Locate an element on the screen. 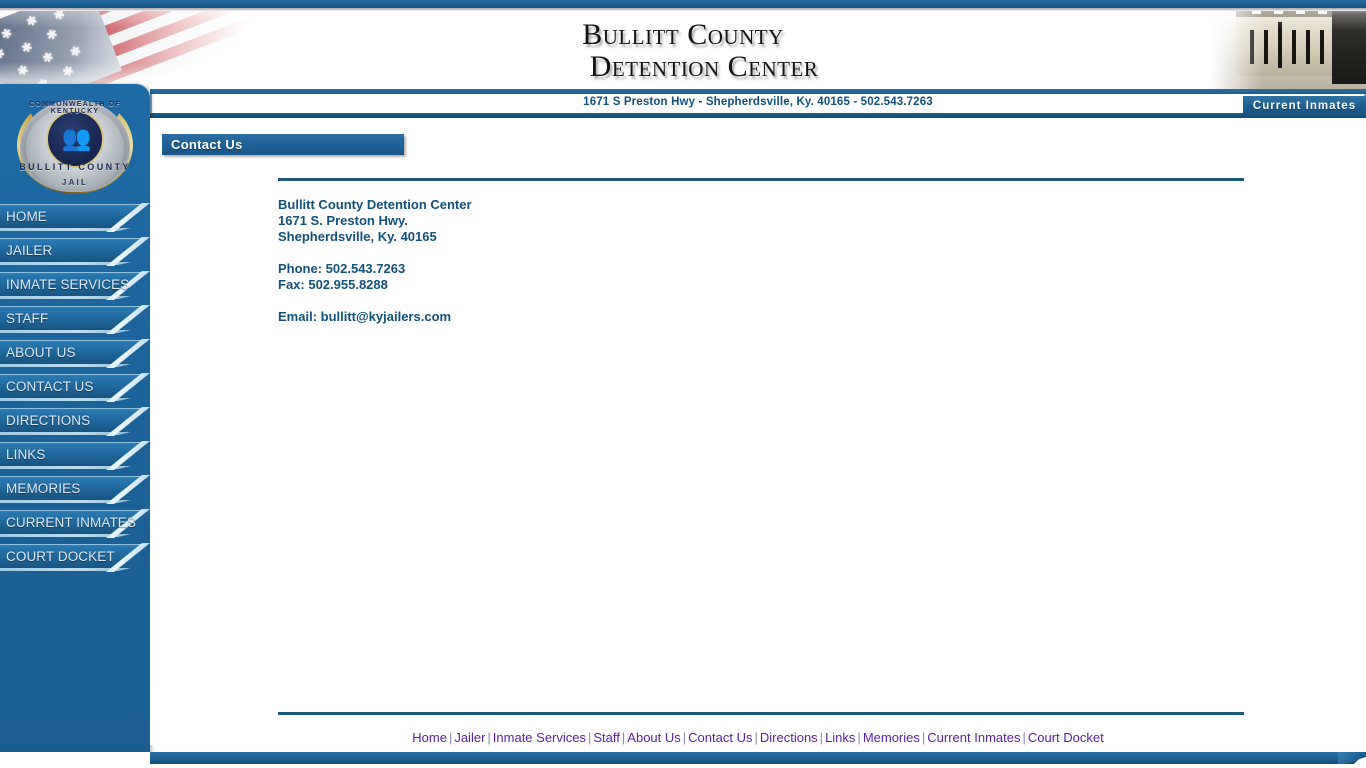  sidebar-item-label: STAFF is located at coordinates (27, 318).